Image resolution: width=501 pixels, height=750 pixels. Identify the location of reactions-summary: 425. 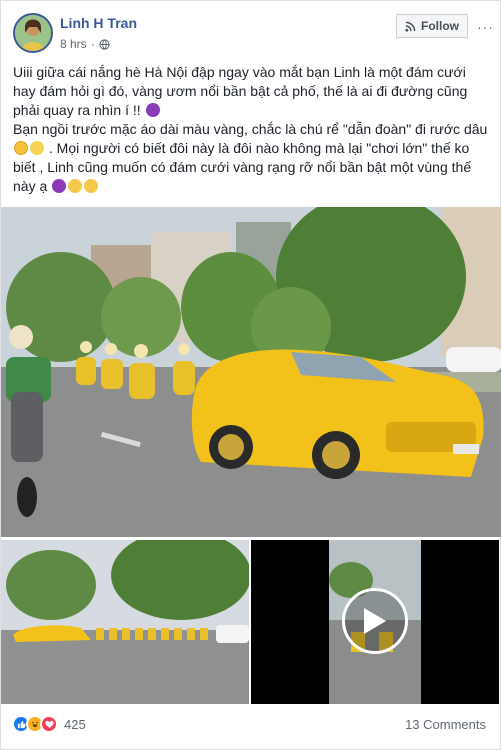
(49, 724).